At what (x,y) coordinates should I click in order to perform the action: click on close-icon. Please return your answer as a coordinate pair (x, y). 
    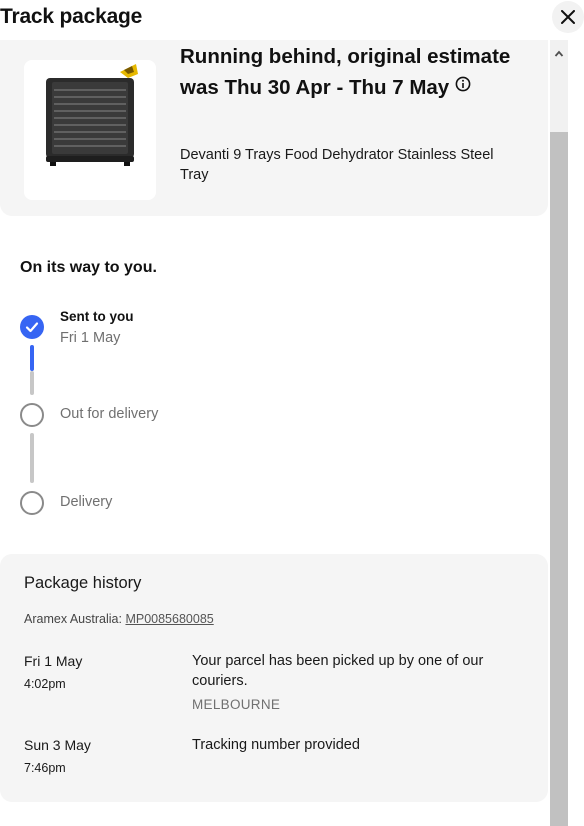
    Looking at the image, I should click on (568, 17).